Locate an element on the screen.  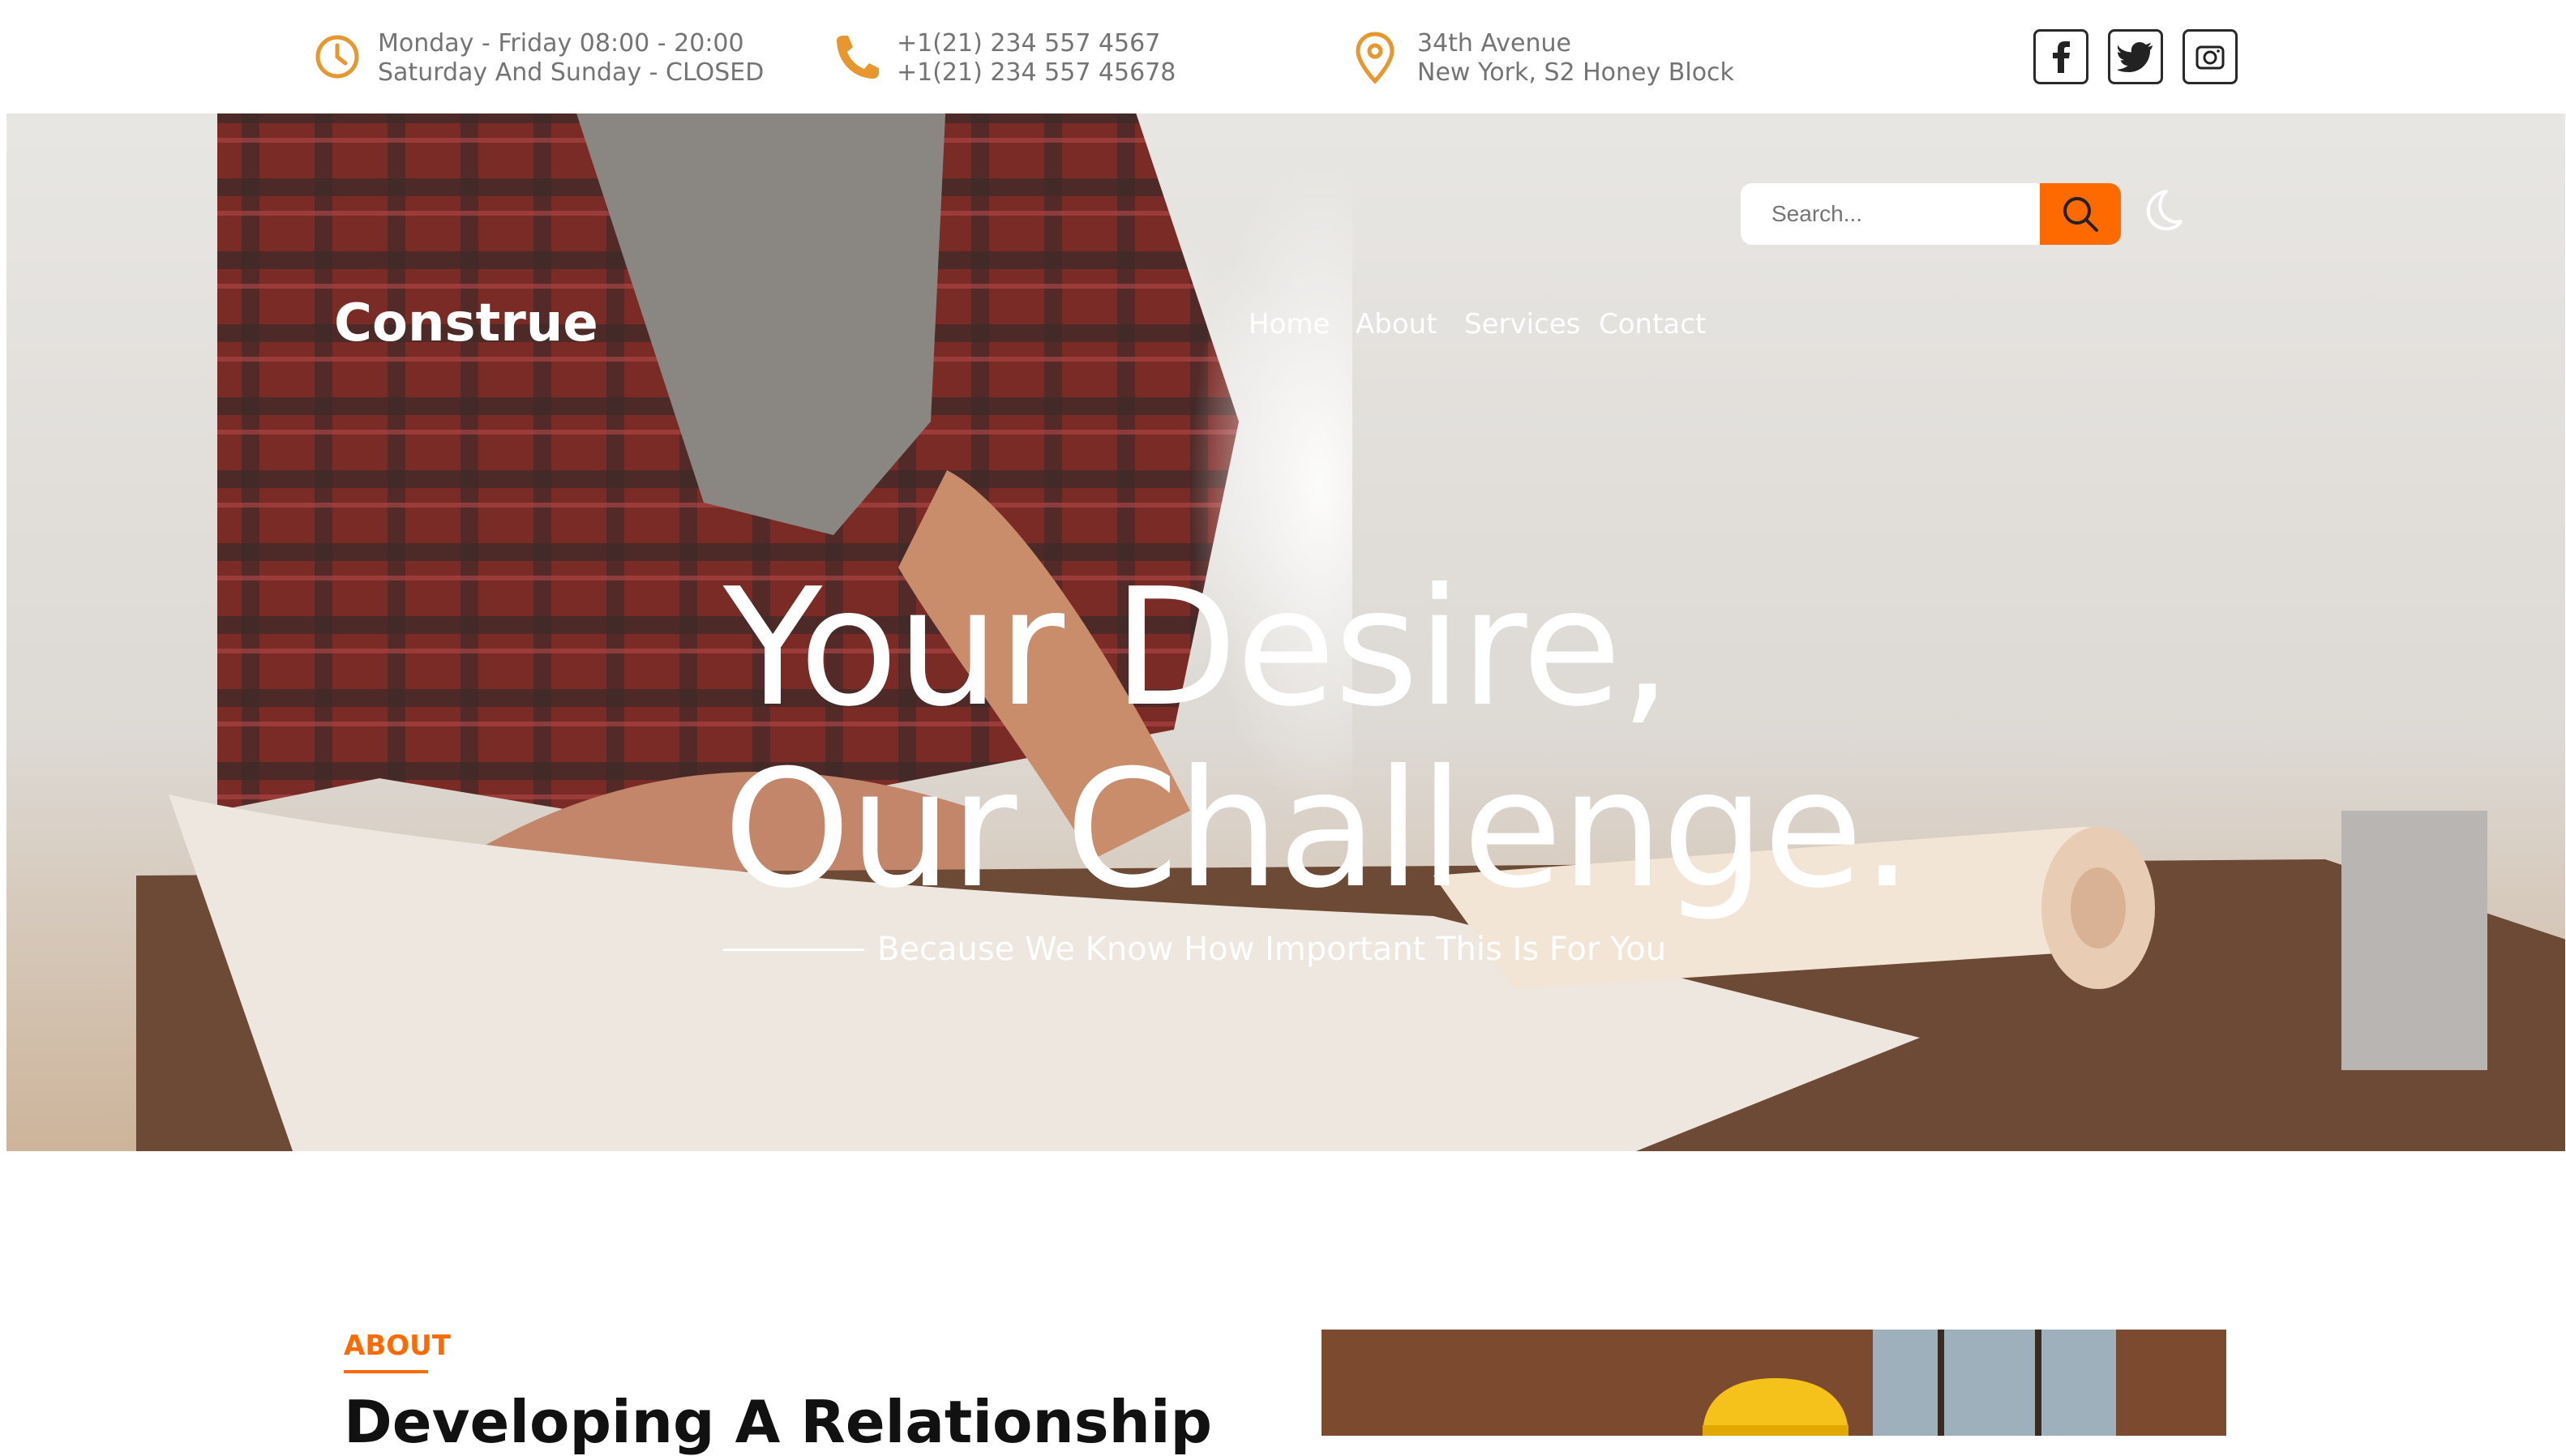
location-pin-icon is located at coordinates (1375, 58).